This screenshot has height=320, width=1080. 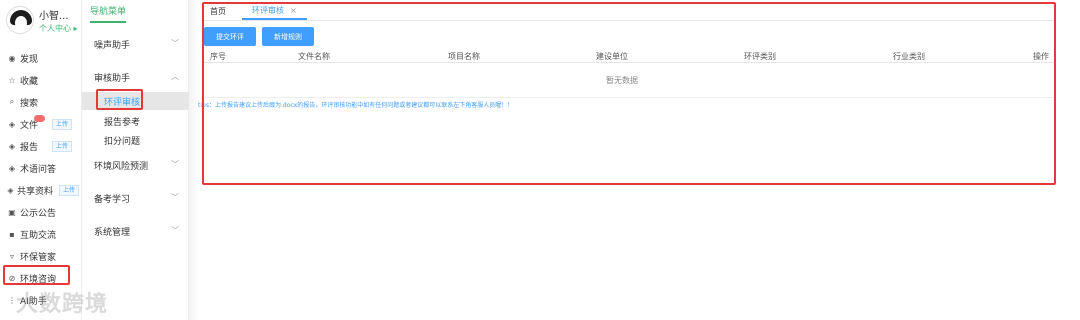 What do you see at coordinates (39, 118) in the screenshot?
I see `notification-badge` at bounding box center [39, 118].